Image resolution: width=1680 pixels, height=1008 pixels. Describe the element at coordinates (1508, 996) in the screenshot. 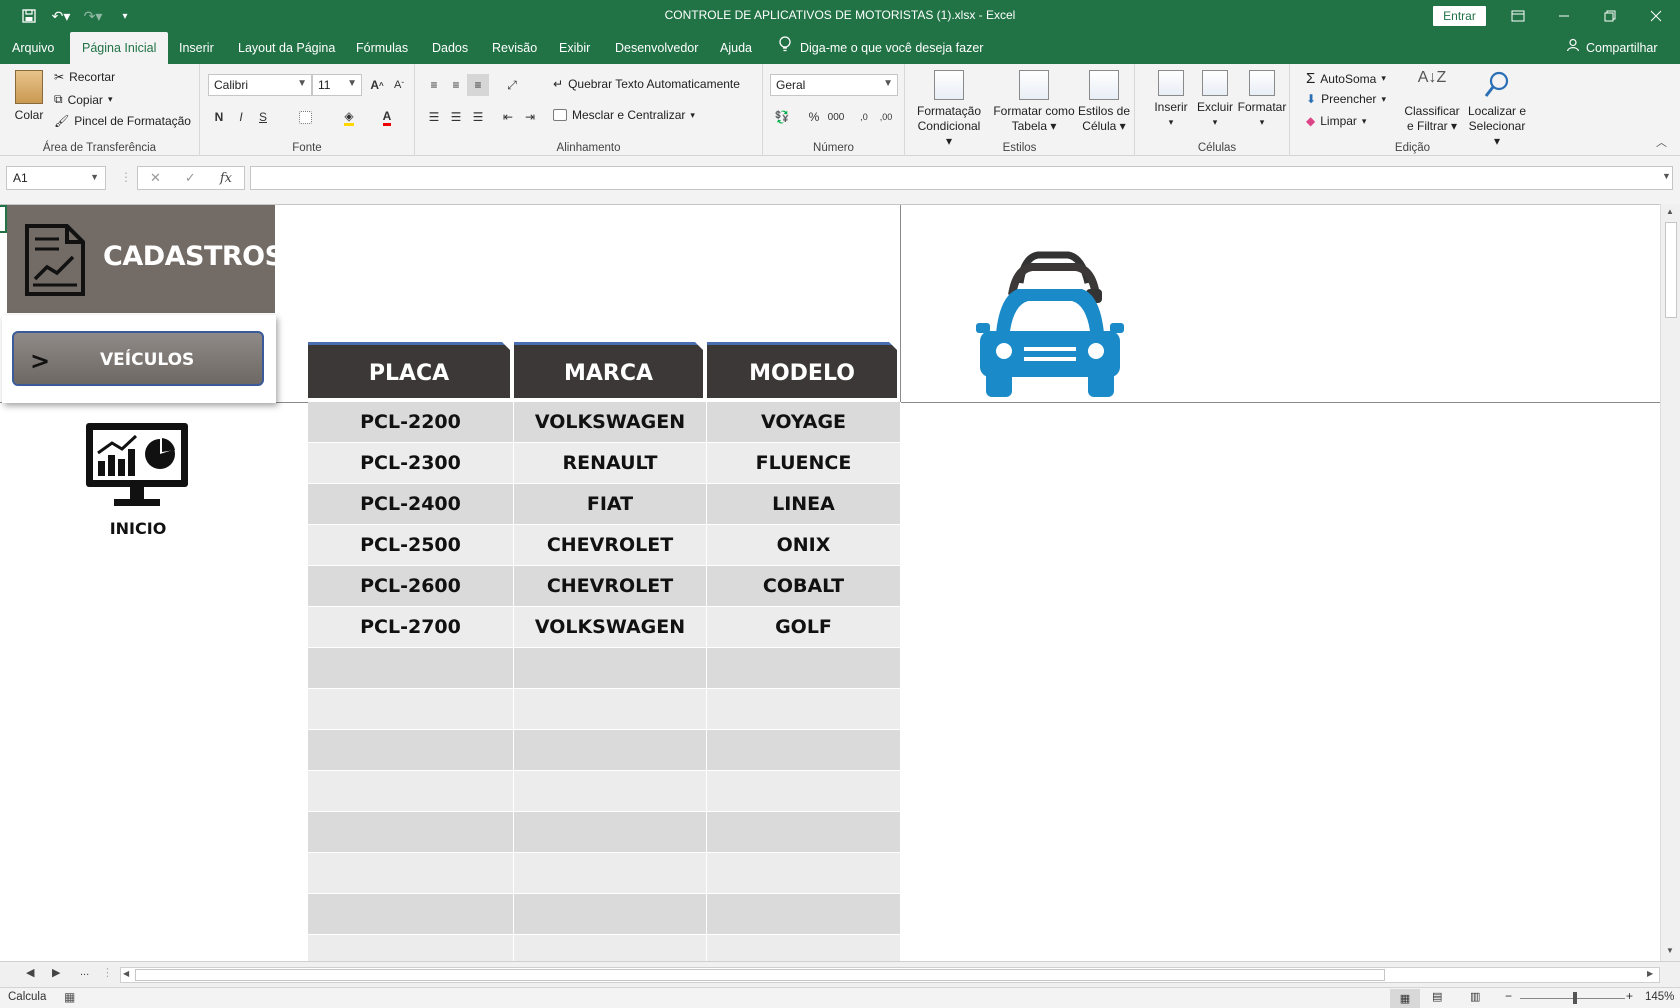

I see `zoom-out-icon: −` at that location.